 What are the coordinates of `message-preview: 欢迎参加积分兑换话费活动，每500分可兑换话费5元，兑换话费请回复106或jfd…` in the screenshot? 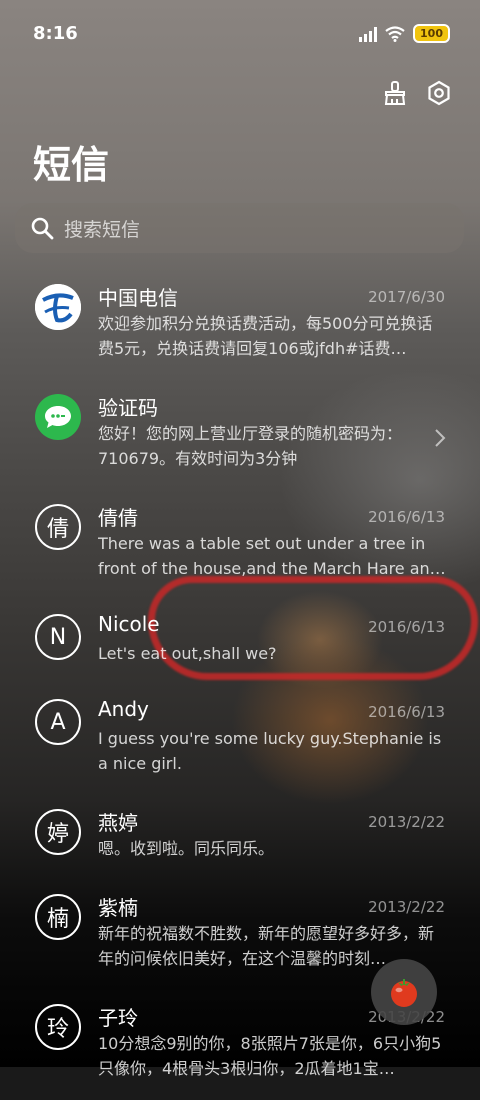 It's located at (265, 336).